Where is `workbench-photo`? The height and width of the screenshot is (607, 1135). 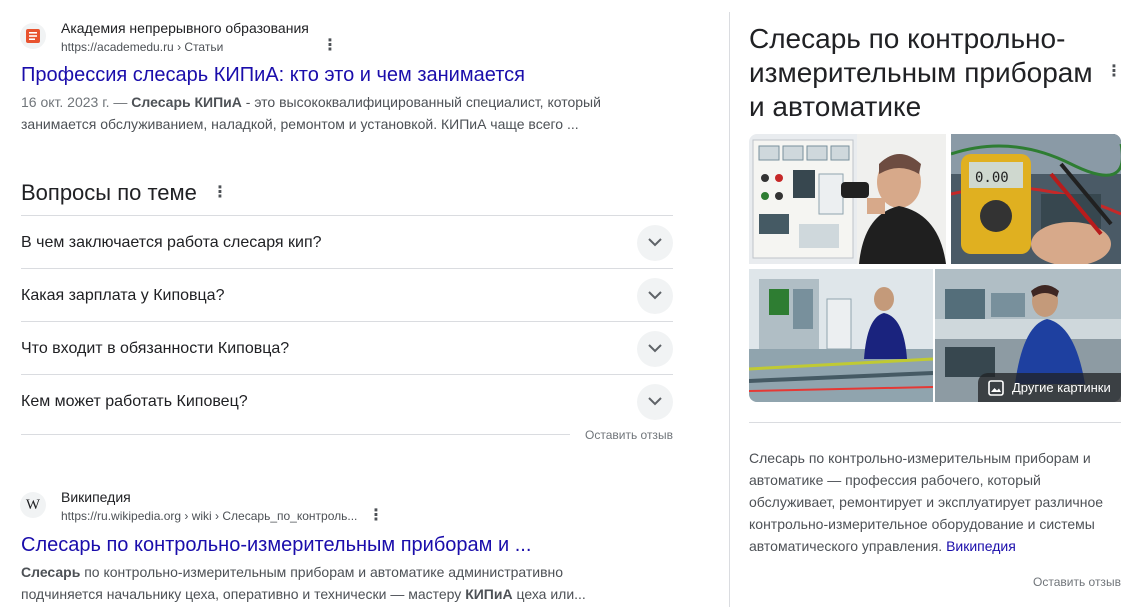 workbench-photo is located at coordinates (847, 199).